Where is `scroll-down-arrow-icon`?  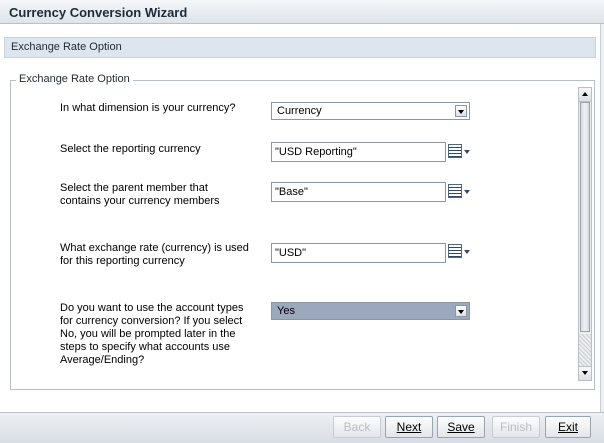 scroll-down-arrow-icon is located at coordinates (585, 373).